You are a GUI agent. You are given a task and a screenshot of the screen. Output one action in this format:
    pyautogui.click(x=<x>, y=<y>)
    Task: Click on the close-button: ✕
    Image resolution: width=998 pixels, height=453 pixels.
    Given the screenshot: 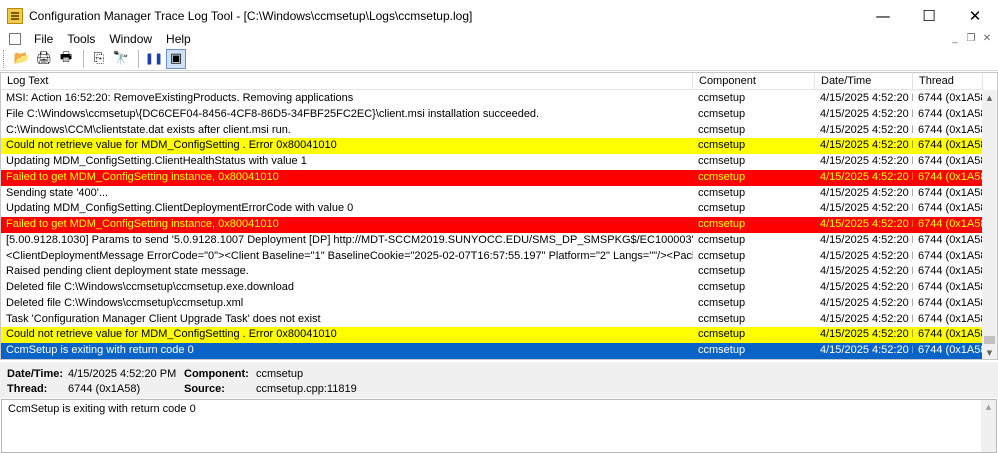 What is the action you would take?
    pyautogui.click(x=975, y=15)
    